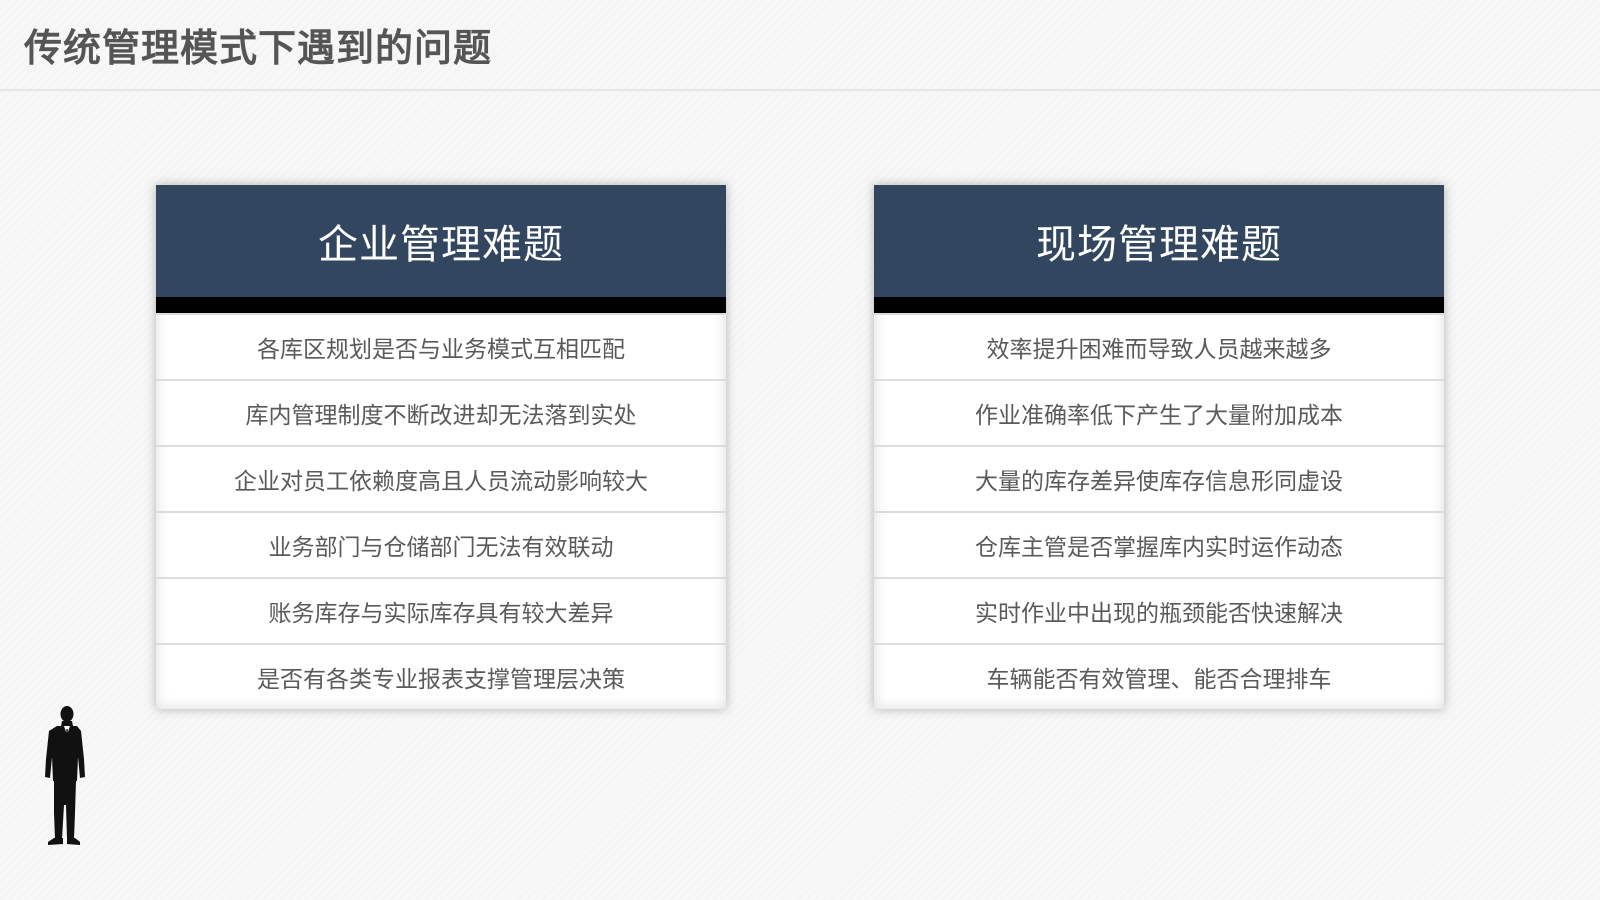 The image size is (1600, 900). What do you see at coordinates (441, 676) in the screenshot?
I see `panel-row: 是否有各类专业报表支撑管理层决策` at bounding box center [441, 676].